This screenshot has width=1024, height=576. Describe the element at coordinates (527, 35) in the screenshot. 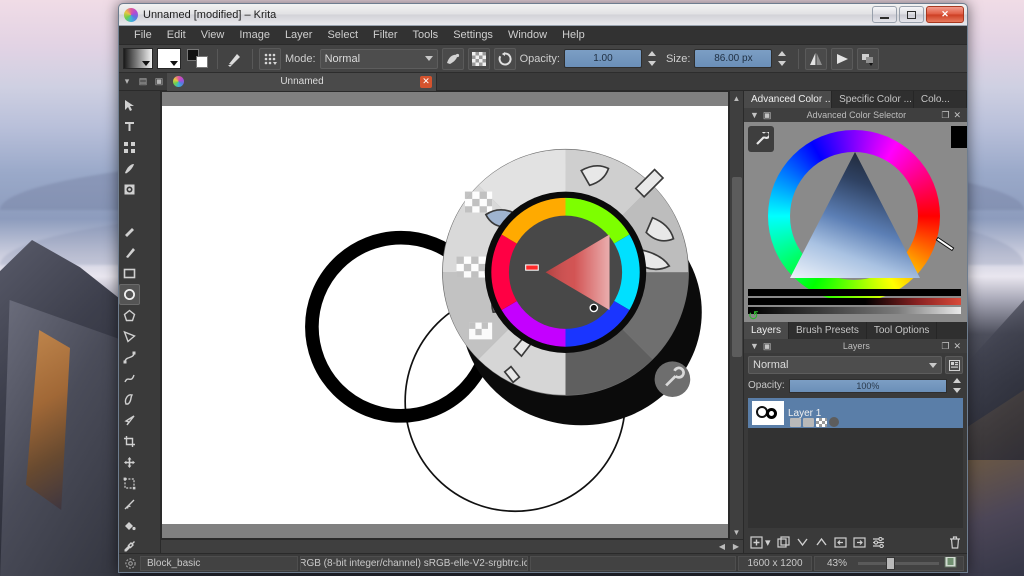

I see `menu-window: Window` at that location.